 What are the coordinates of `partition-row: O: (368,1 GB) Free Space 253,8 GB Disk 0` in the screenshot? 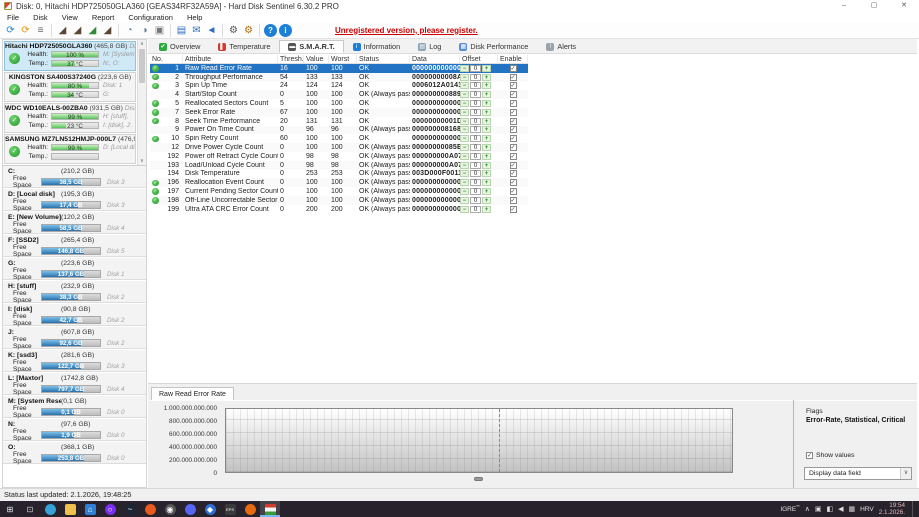 It's located at (74, 453).